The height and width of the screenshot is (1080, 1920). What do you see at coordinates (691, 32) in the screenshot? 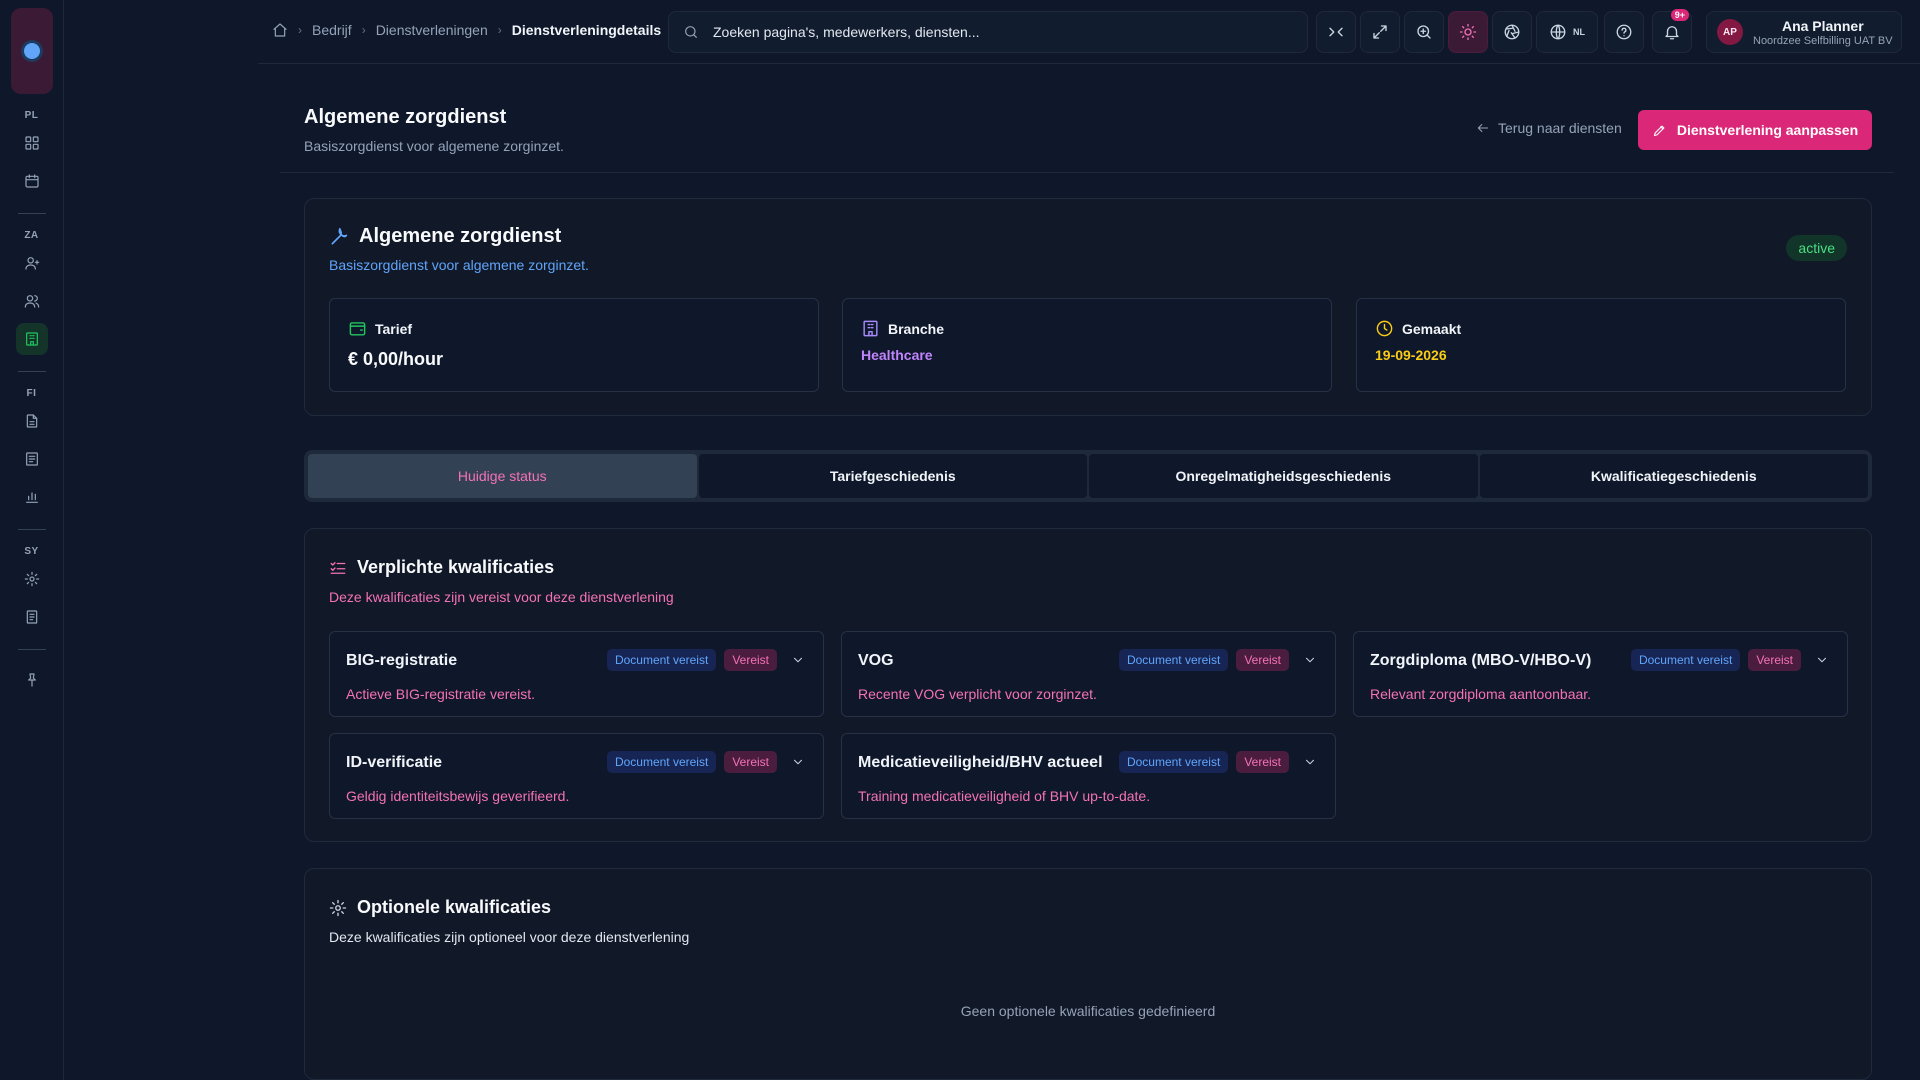
I see `search-icon` at bounding box center [691, 32].